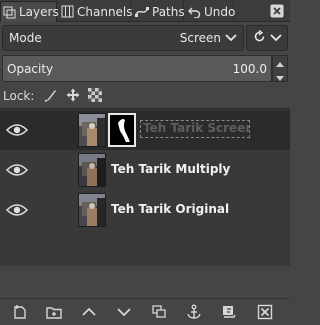 This screenshot has width=320, height=325. Describe the element at coordinates (280, 77) in the screenshot. I see `spin-down-icon` at that location.